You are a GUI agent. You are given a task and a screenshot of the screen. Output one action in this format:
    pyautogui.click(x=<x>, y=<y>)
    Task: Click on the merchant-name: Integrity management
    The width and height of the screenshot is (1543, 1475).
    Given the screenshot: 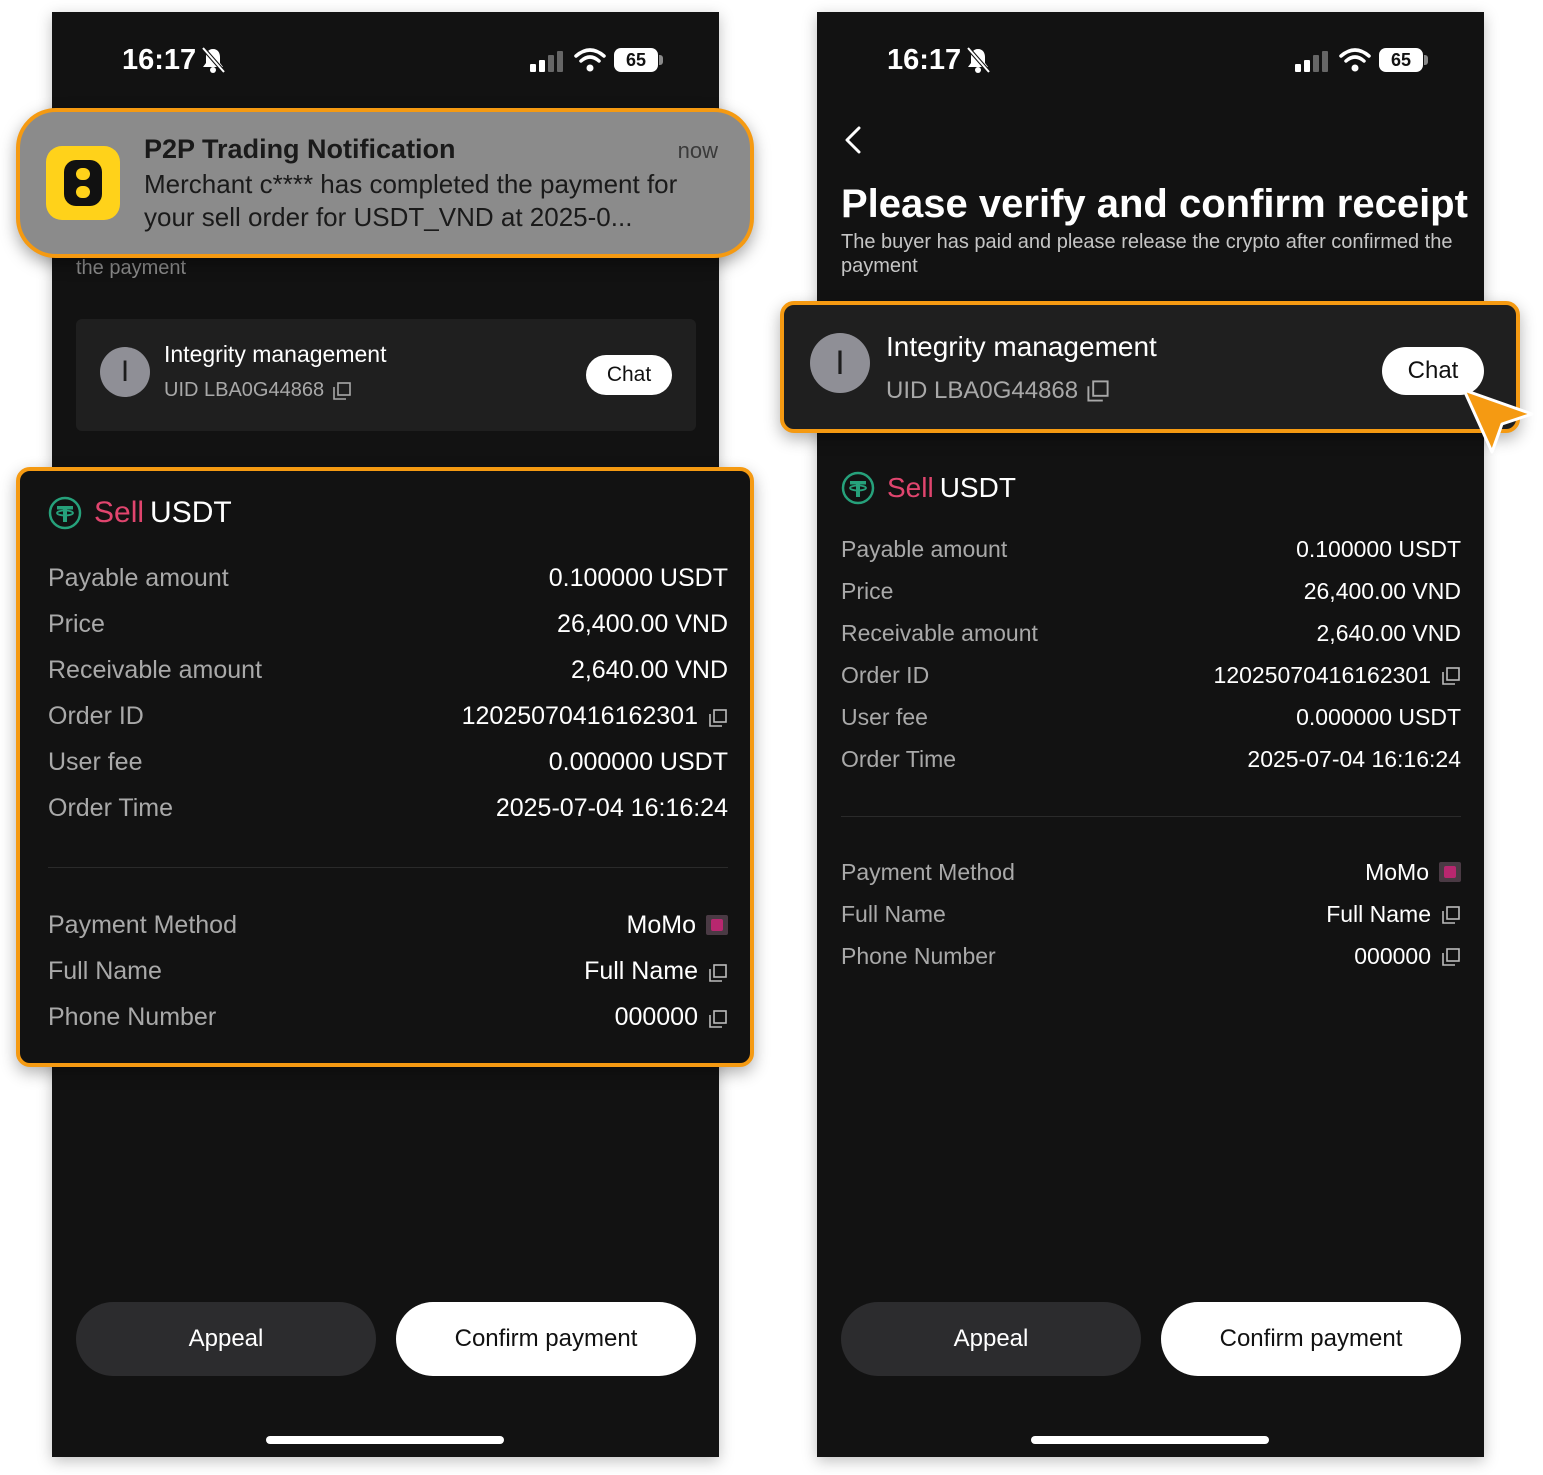 What is the action you would take?
    pyautogui.click(x=275, y=354)
    